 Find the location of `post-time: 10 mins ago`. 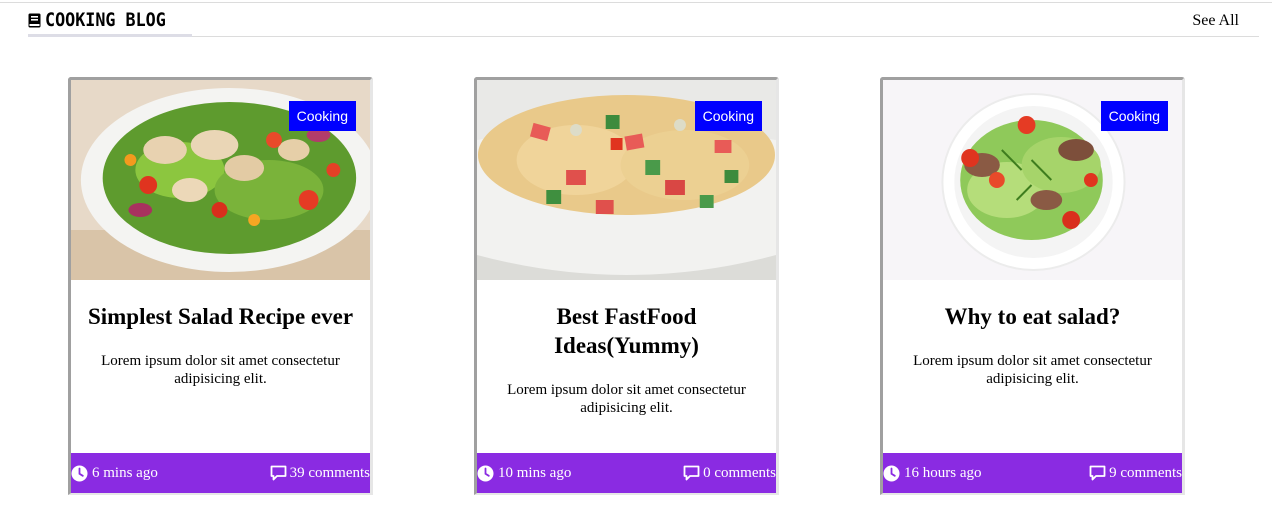

post-time: 10 mins ago is located at coordinates (524, 473).